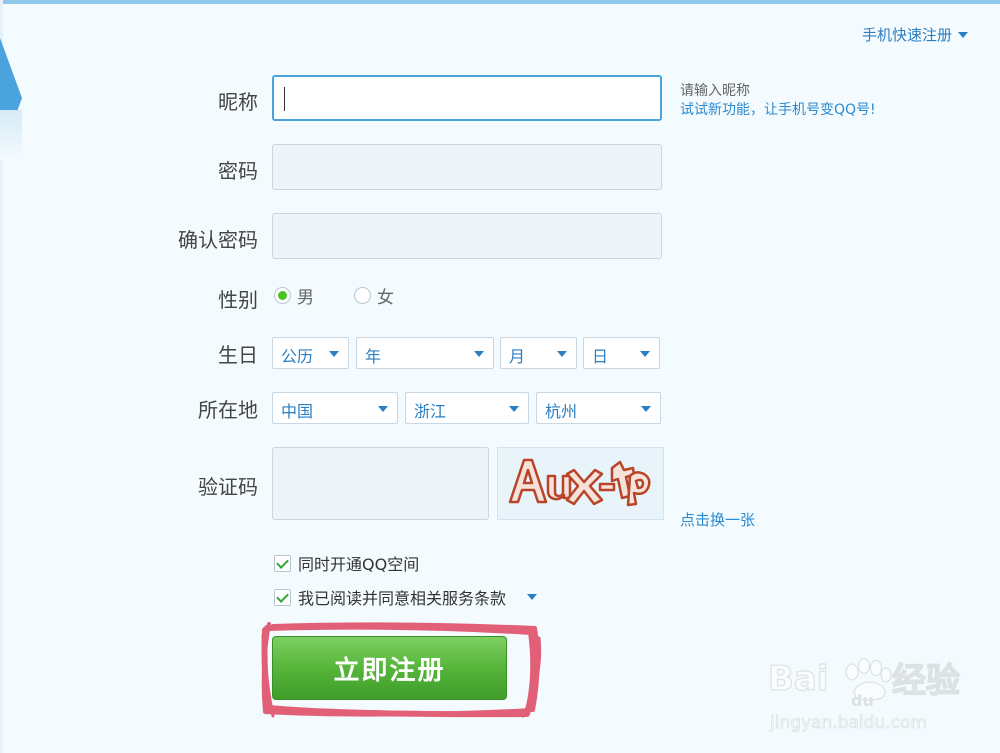  I want to click on province-select: 浙江, so click(467, 408).